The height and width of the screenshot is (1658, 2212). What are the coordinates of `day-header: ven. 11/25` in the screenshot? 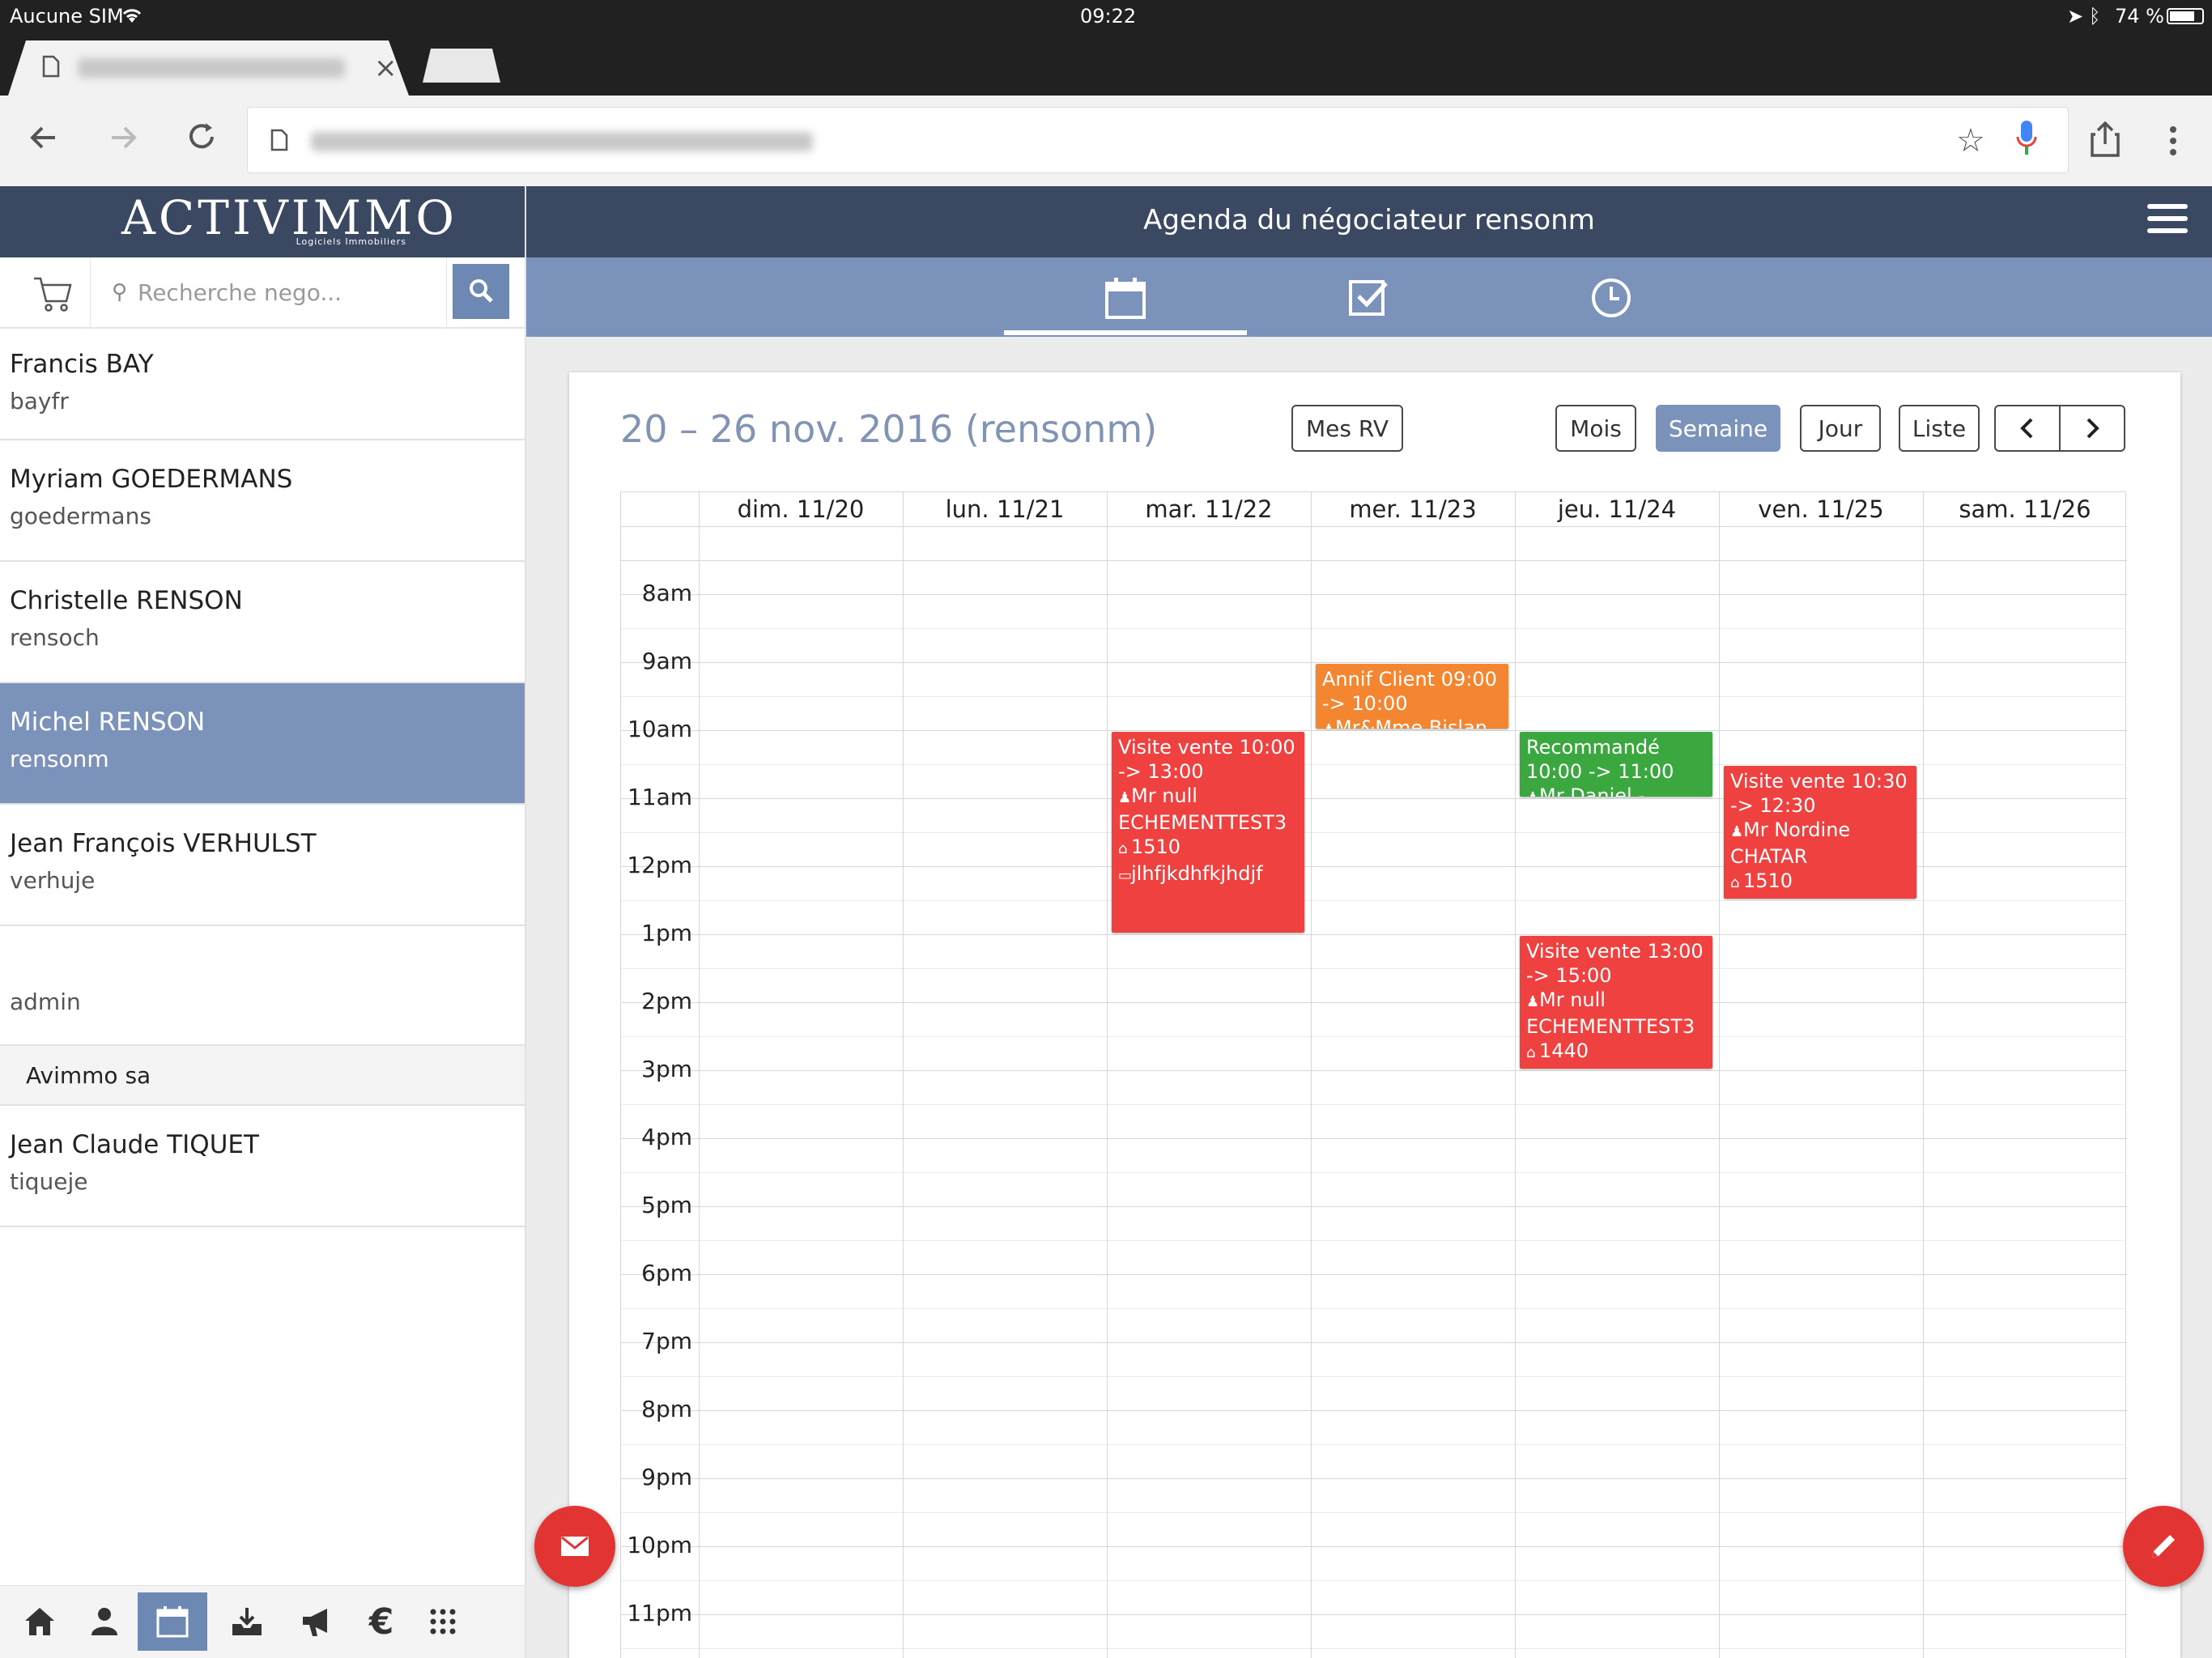 It's located at (1821, 509).